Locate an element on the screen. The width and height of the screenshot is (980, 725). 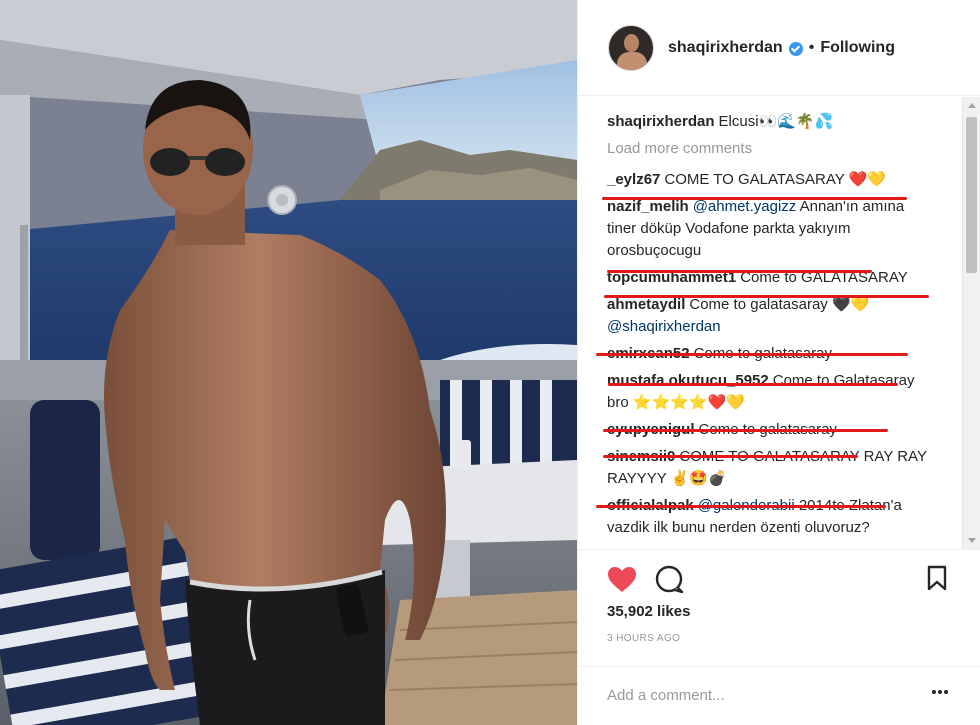
list-item: _eylz67 COME TO GALATASARAY ❤️💛 is located at coordinates (772, 180).